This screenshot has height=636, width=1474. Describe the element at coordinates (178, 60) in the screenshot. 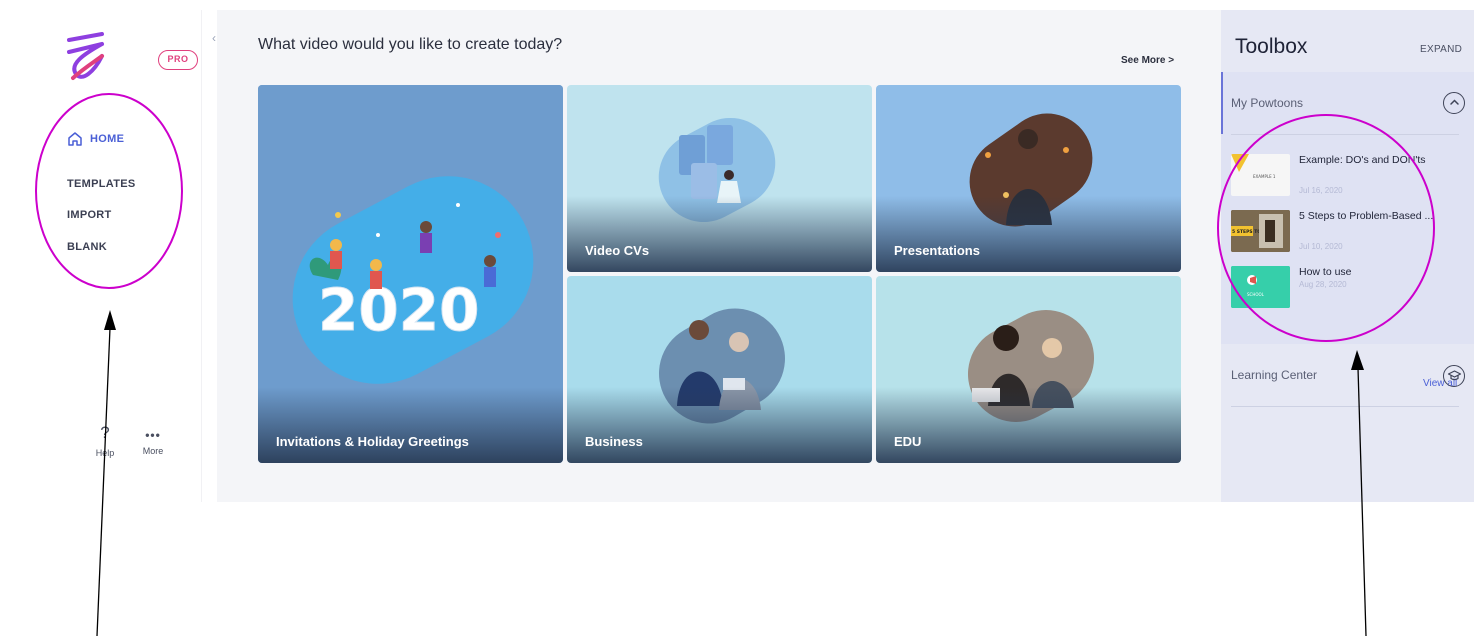

I see `pro-badge: PRO` at that location.